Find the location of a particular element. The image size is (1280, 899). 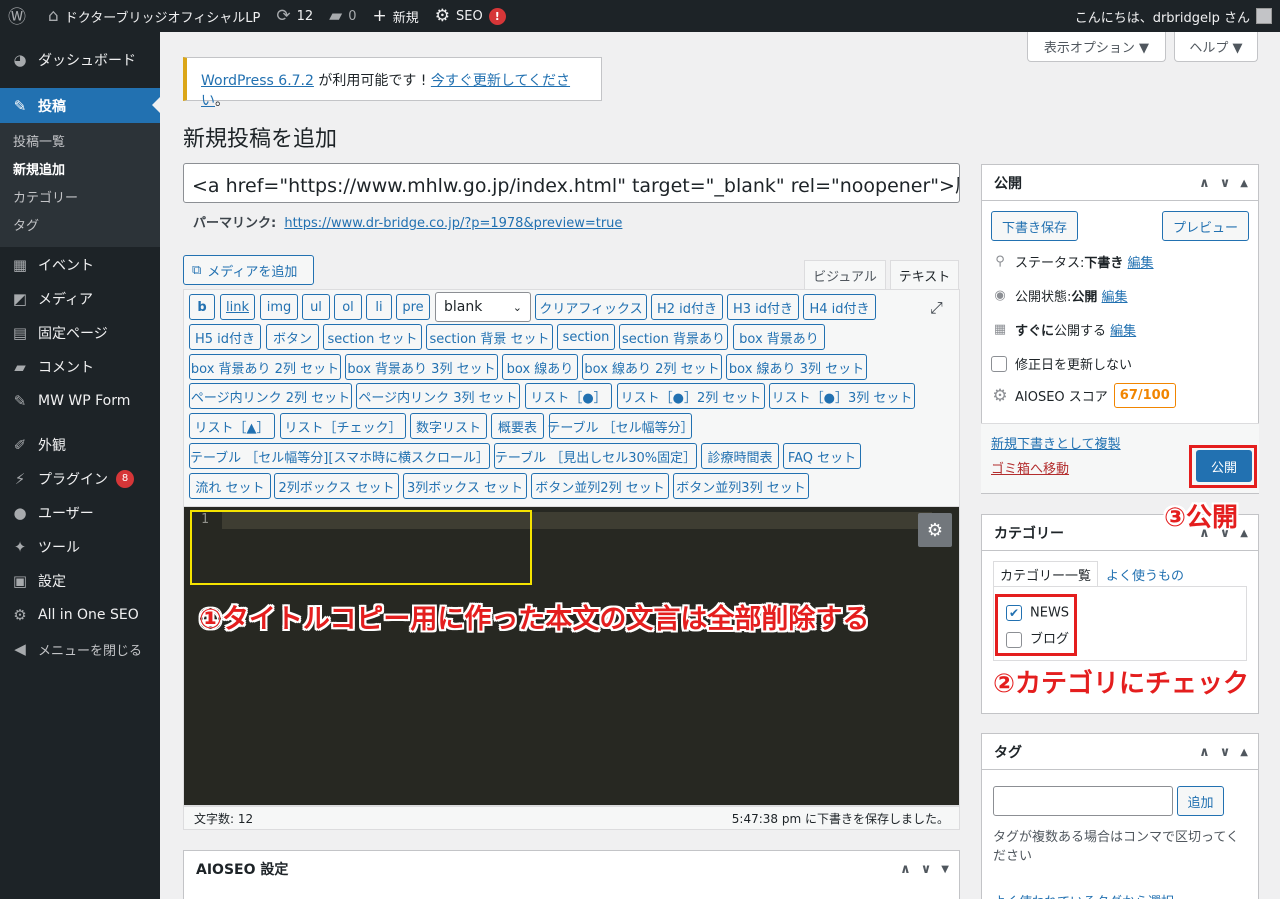

save-draft-button: 下書き保存 is located at coordinates (1034, 226).